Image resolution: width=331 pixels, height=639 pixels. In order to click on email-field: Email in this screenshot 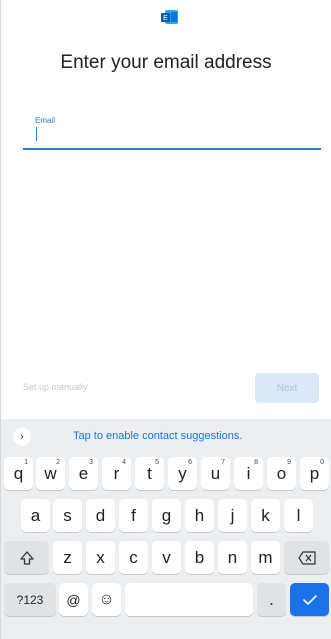, I will do `click(172, 131)`.